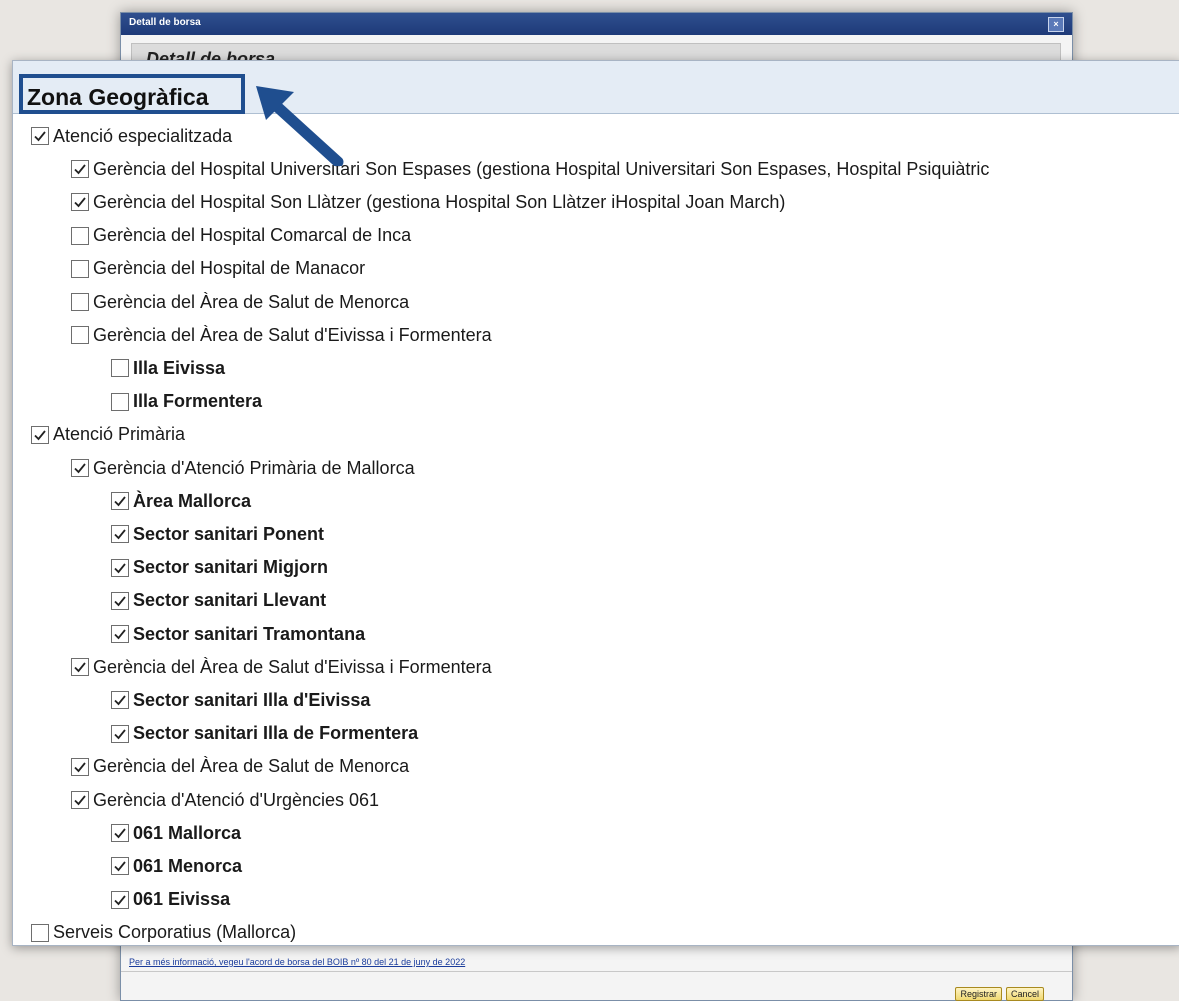 The width and height of the screenshot is (1179, 1001). I want to click on tree-item: Atenció Primària, so click(108, 435).